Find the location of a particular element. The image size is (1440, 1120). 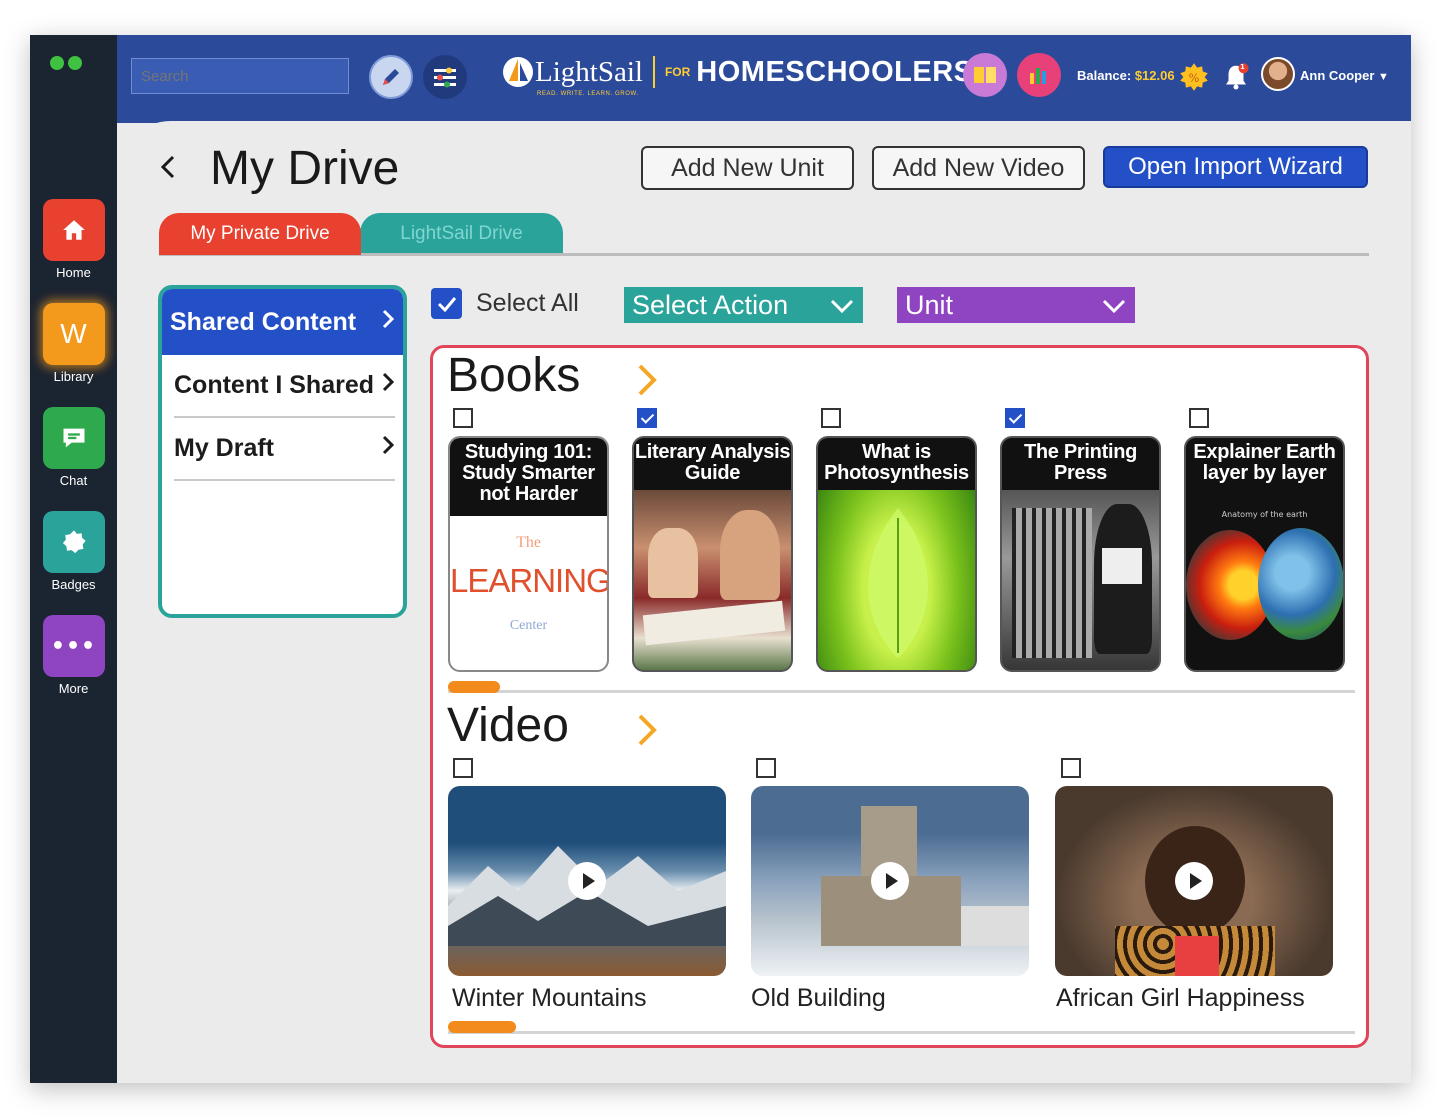

rail-item-home: Home is located at coordinates (73, 239).